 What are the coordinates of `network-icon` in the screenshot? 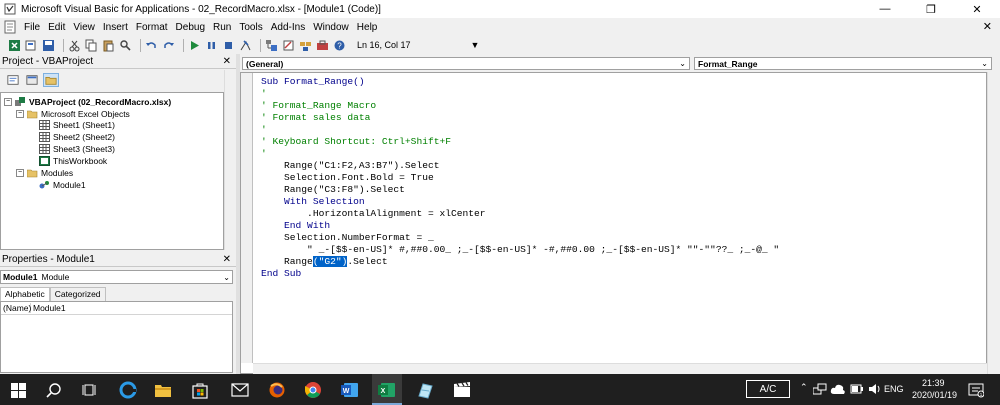 It's located at (820, 389).